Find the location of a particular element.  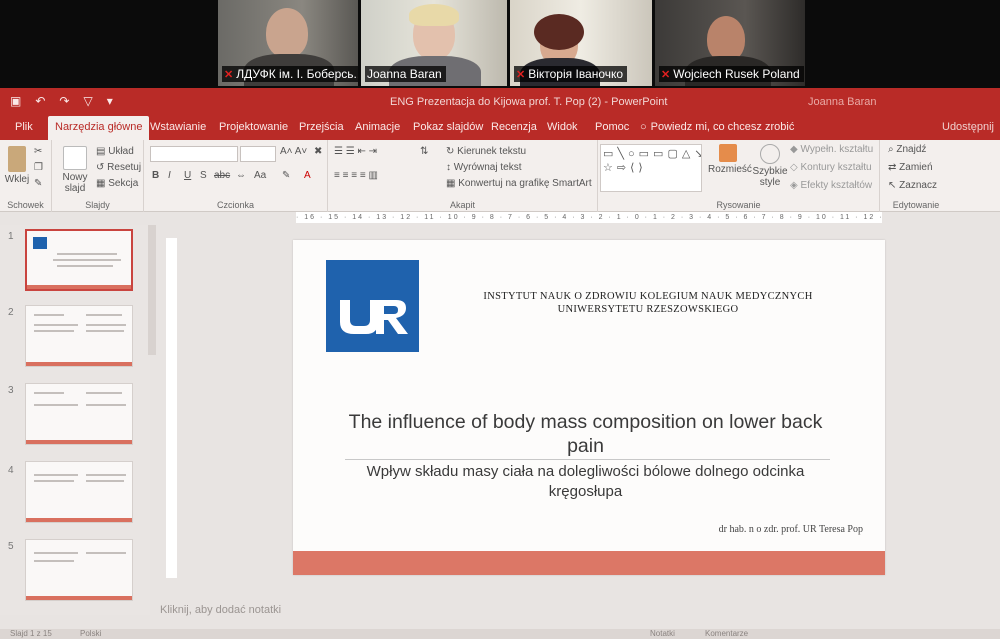

signed-in-user: Joanna Baran is located at coordinates (842, 102).